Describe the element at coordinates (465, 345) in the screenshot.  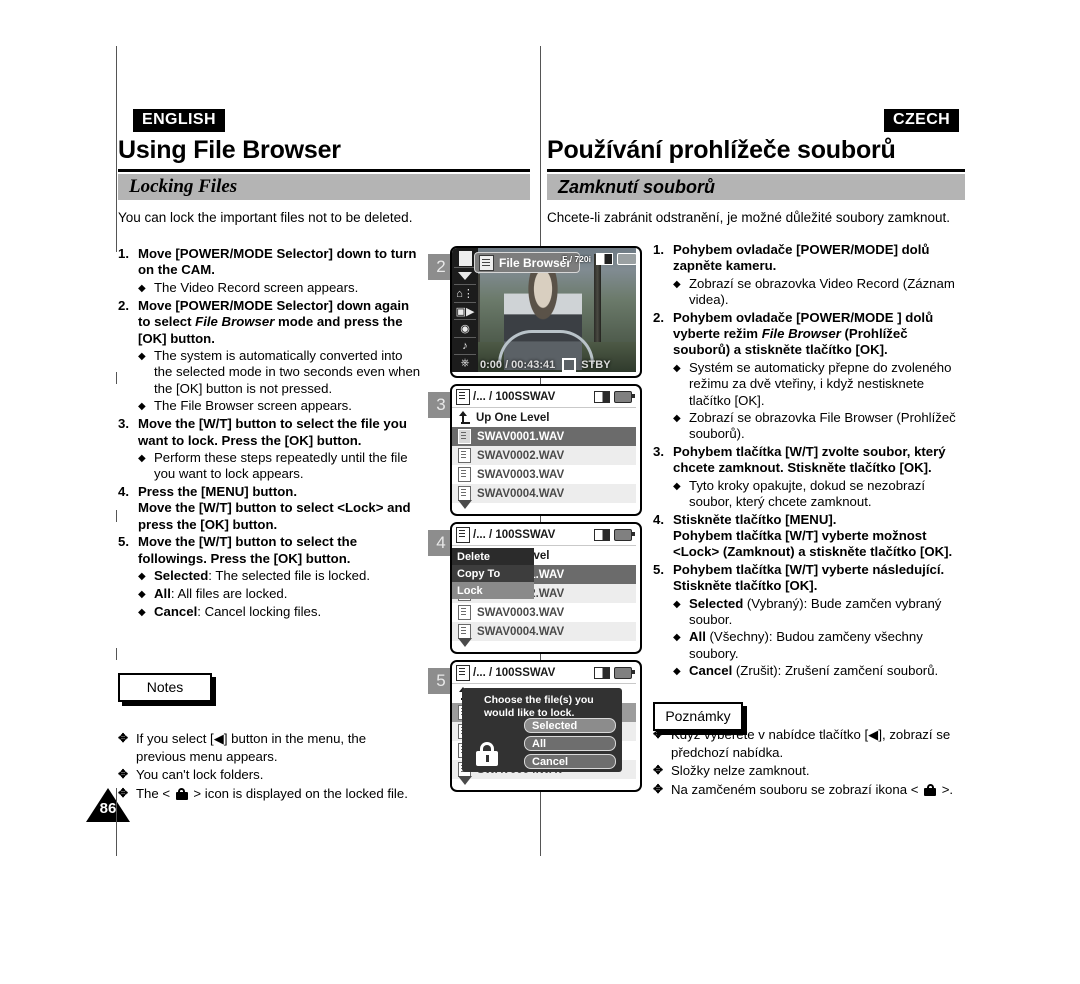
I see `music-note-icon: ♪` at that location.